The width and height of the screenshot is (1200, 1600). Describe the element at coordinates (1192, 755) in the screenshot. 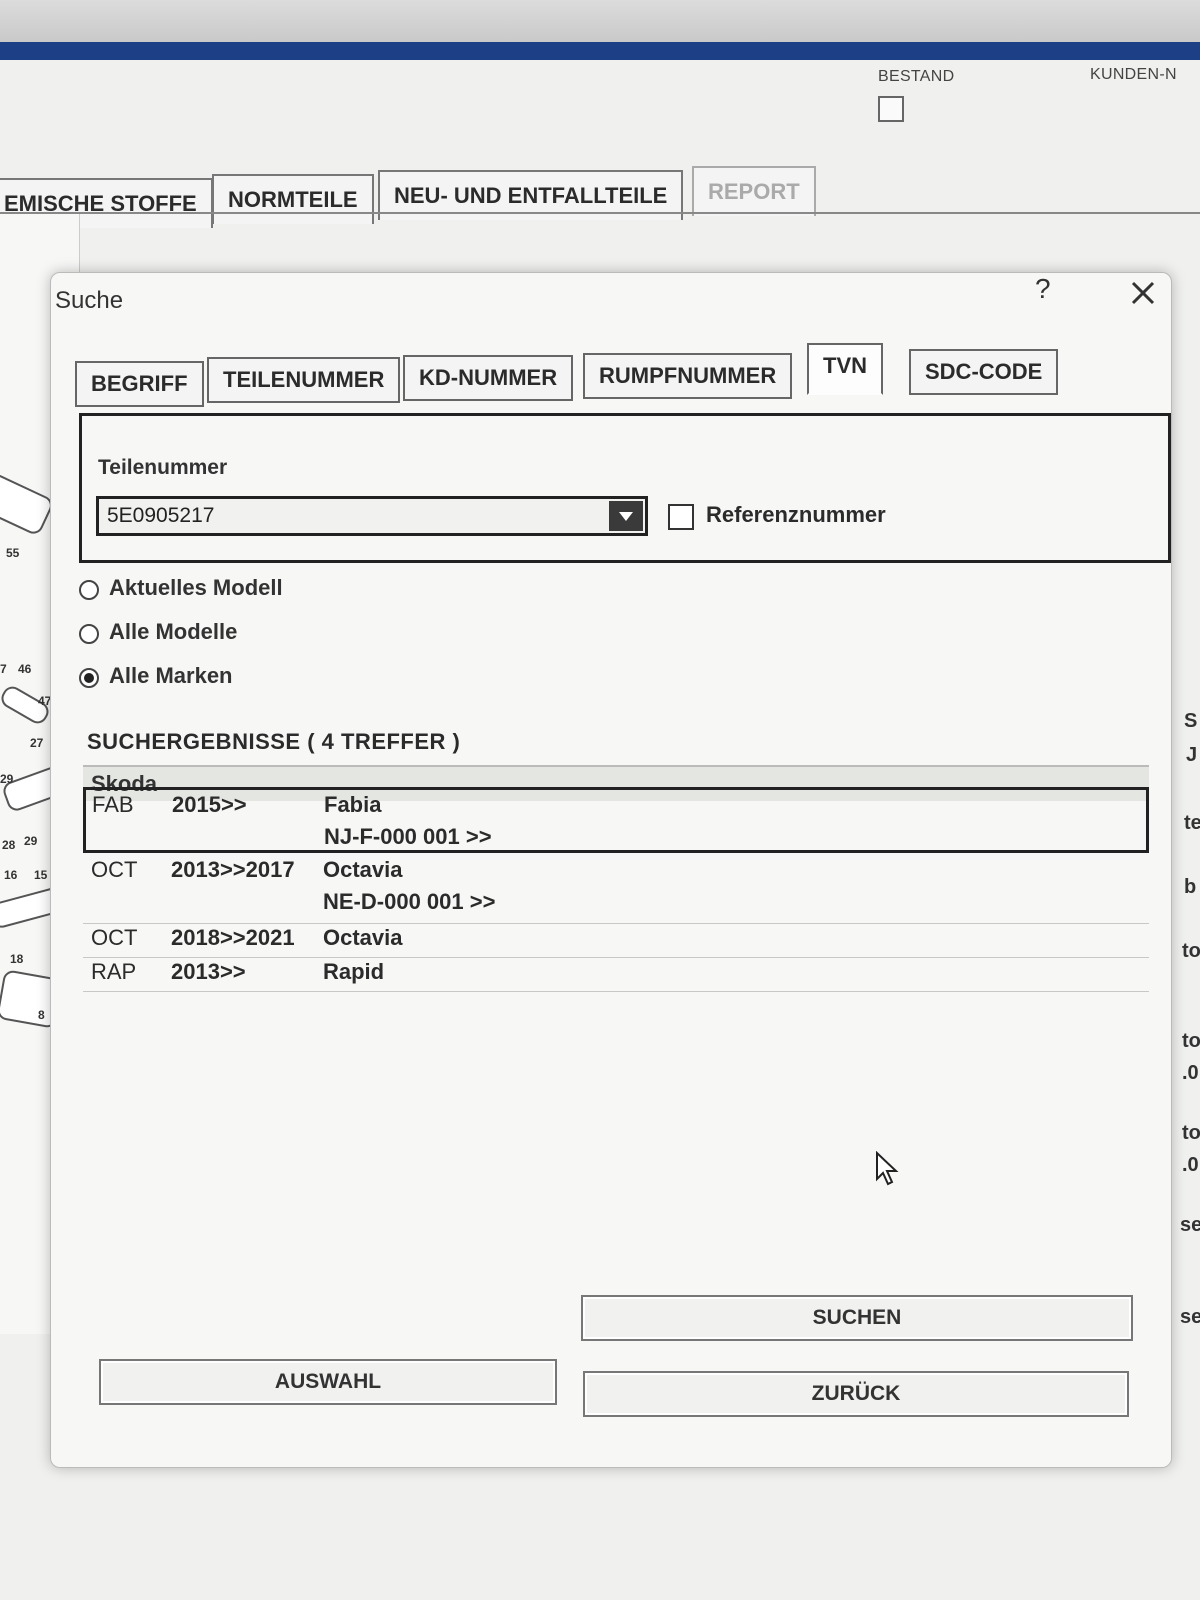

I see `background-text-fragment: J` at that location.